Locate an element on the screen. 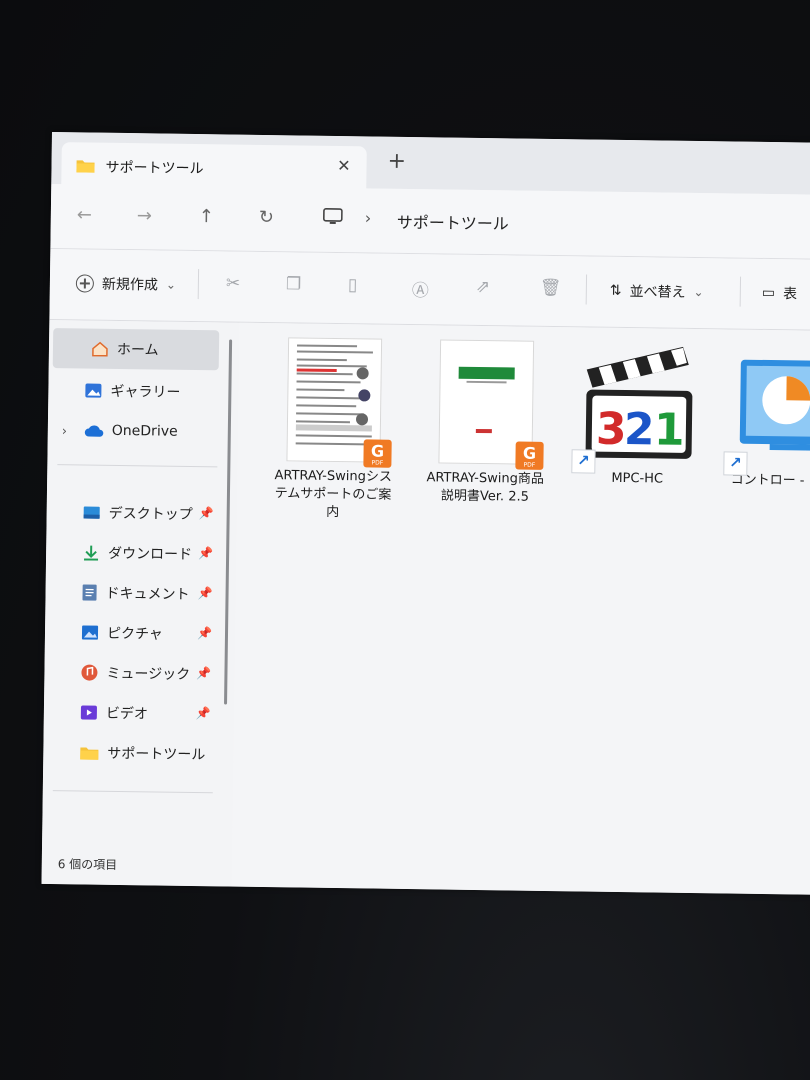 The image size is (810, 1080). sidebar-item-videos: ビデオ is located at coordinates (114, 712).